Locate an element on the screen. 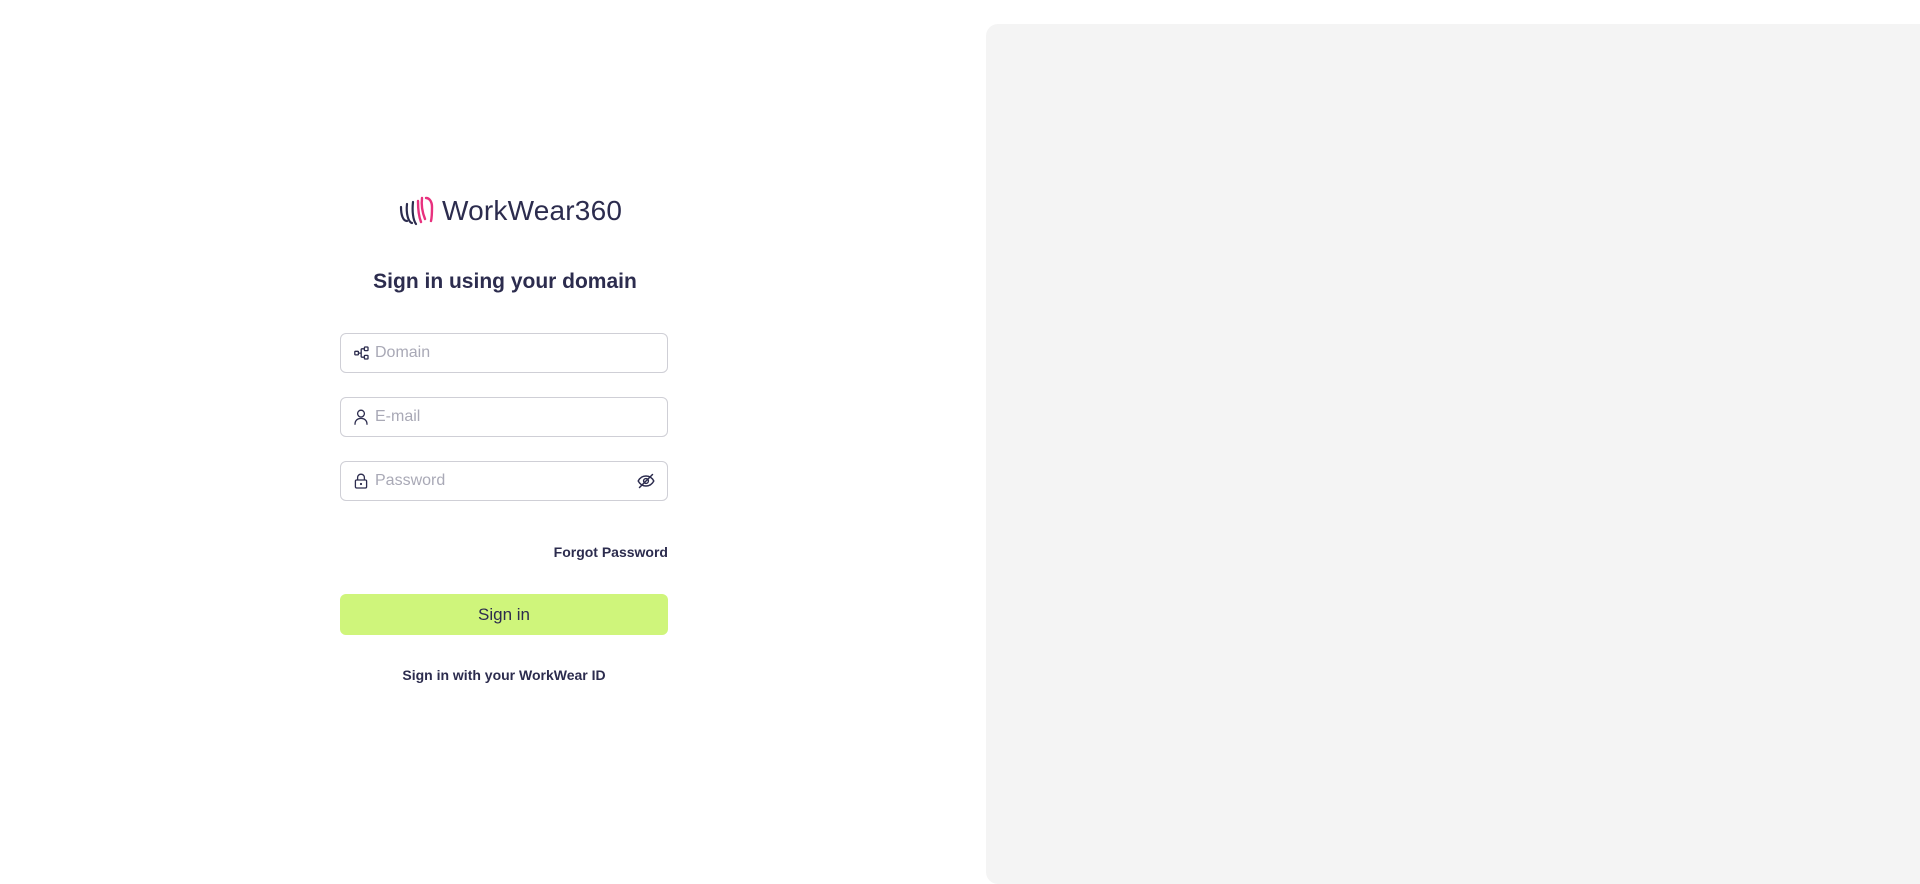 The width and height of the screenshot is (1920, 884). email-input is located at coordinates (521, 417).